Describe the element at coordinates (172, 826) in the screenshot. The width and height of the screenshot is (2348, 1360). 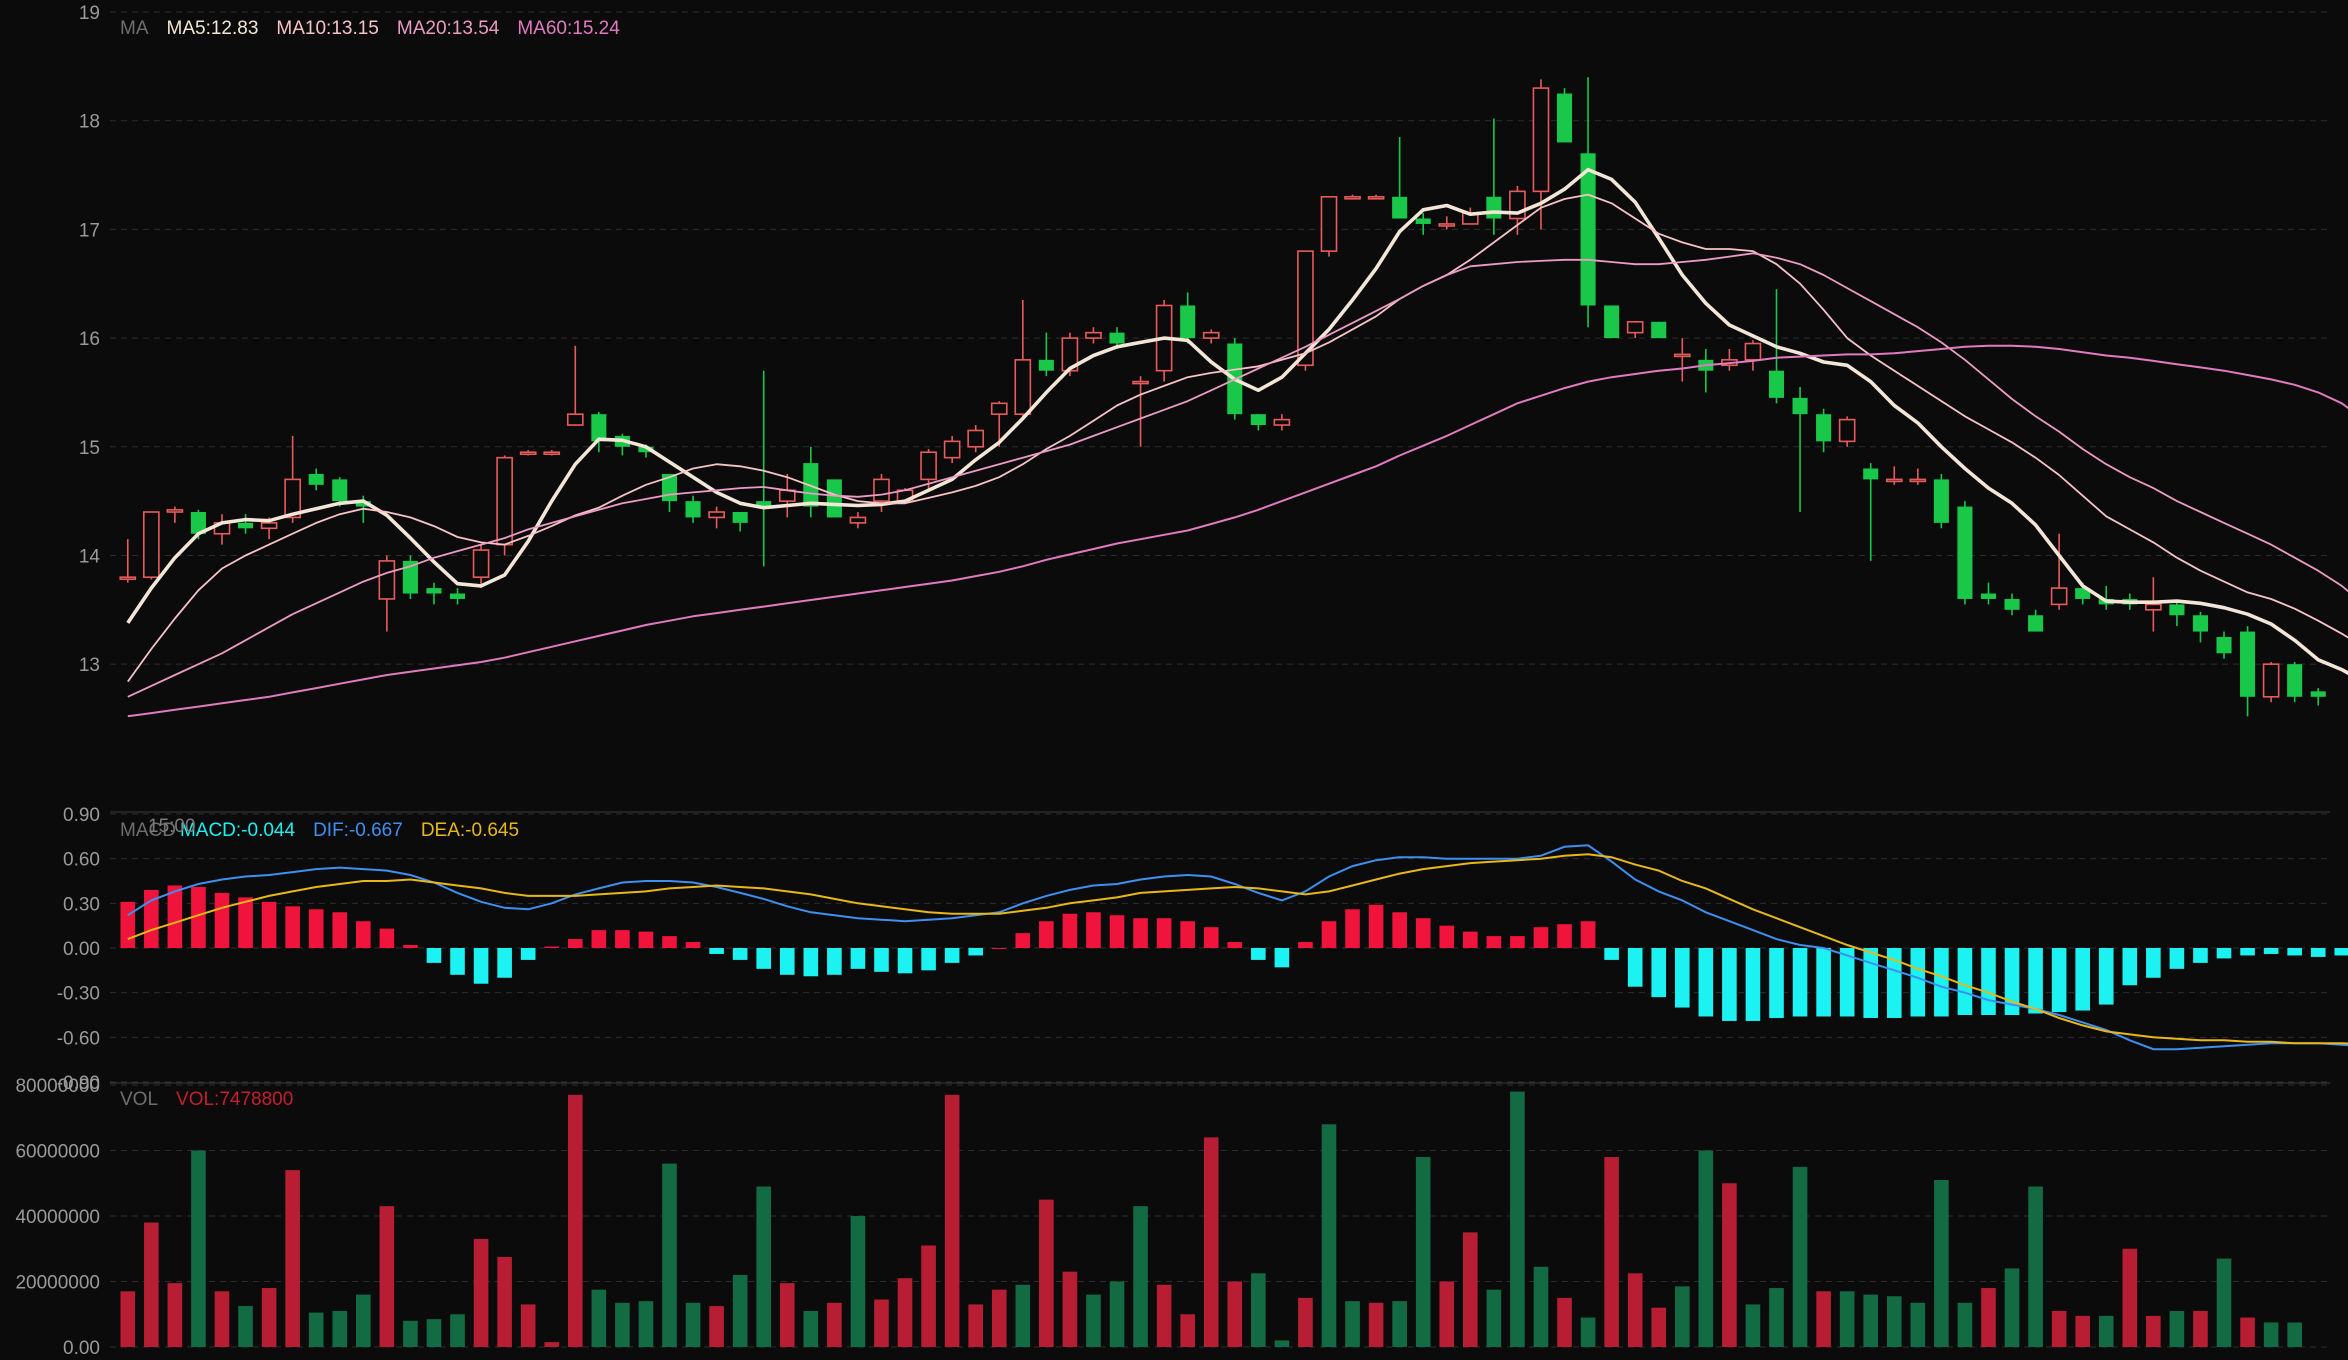
I see `time-value: 15:00` at that location.